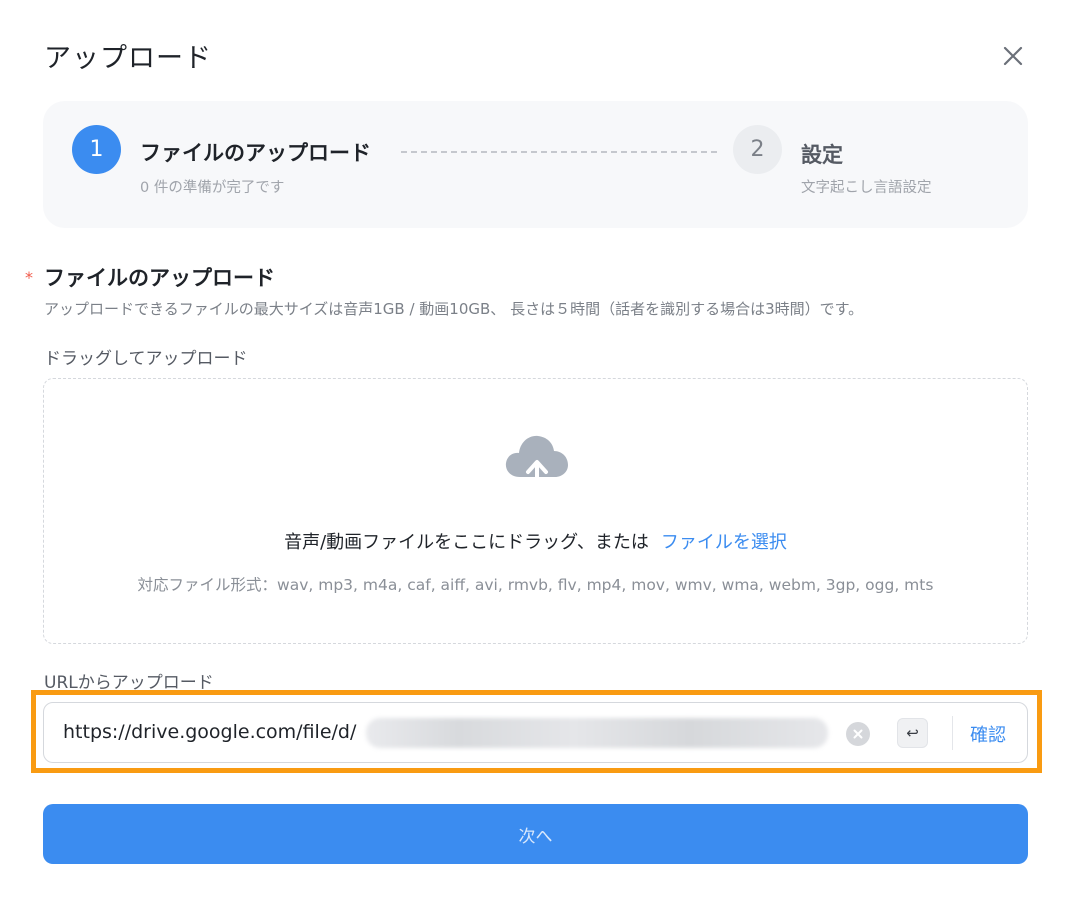 The width and height of the screenshot is (1072, 909). Describe the element at coordinates (466, 542) in the screenshot. I see `dropzone-instruction: 音声/動画ファイルをここにドラッグ、または` at that location.